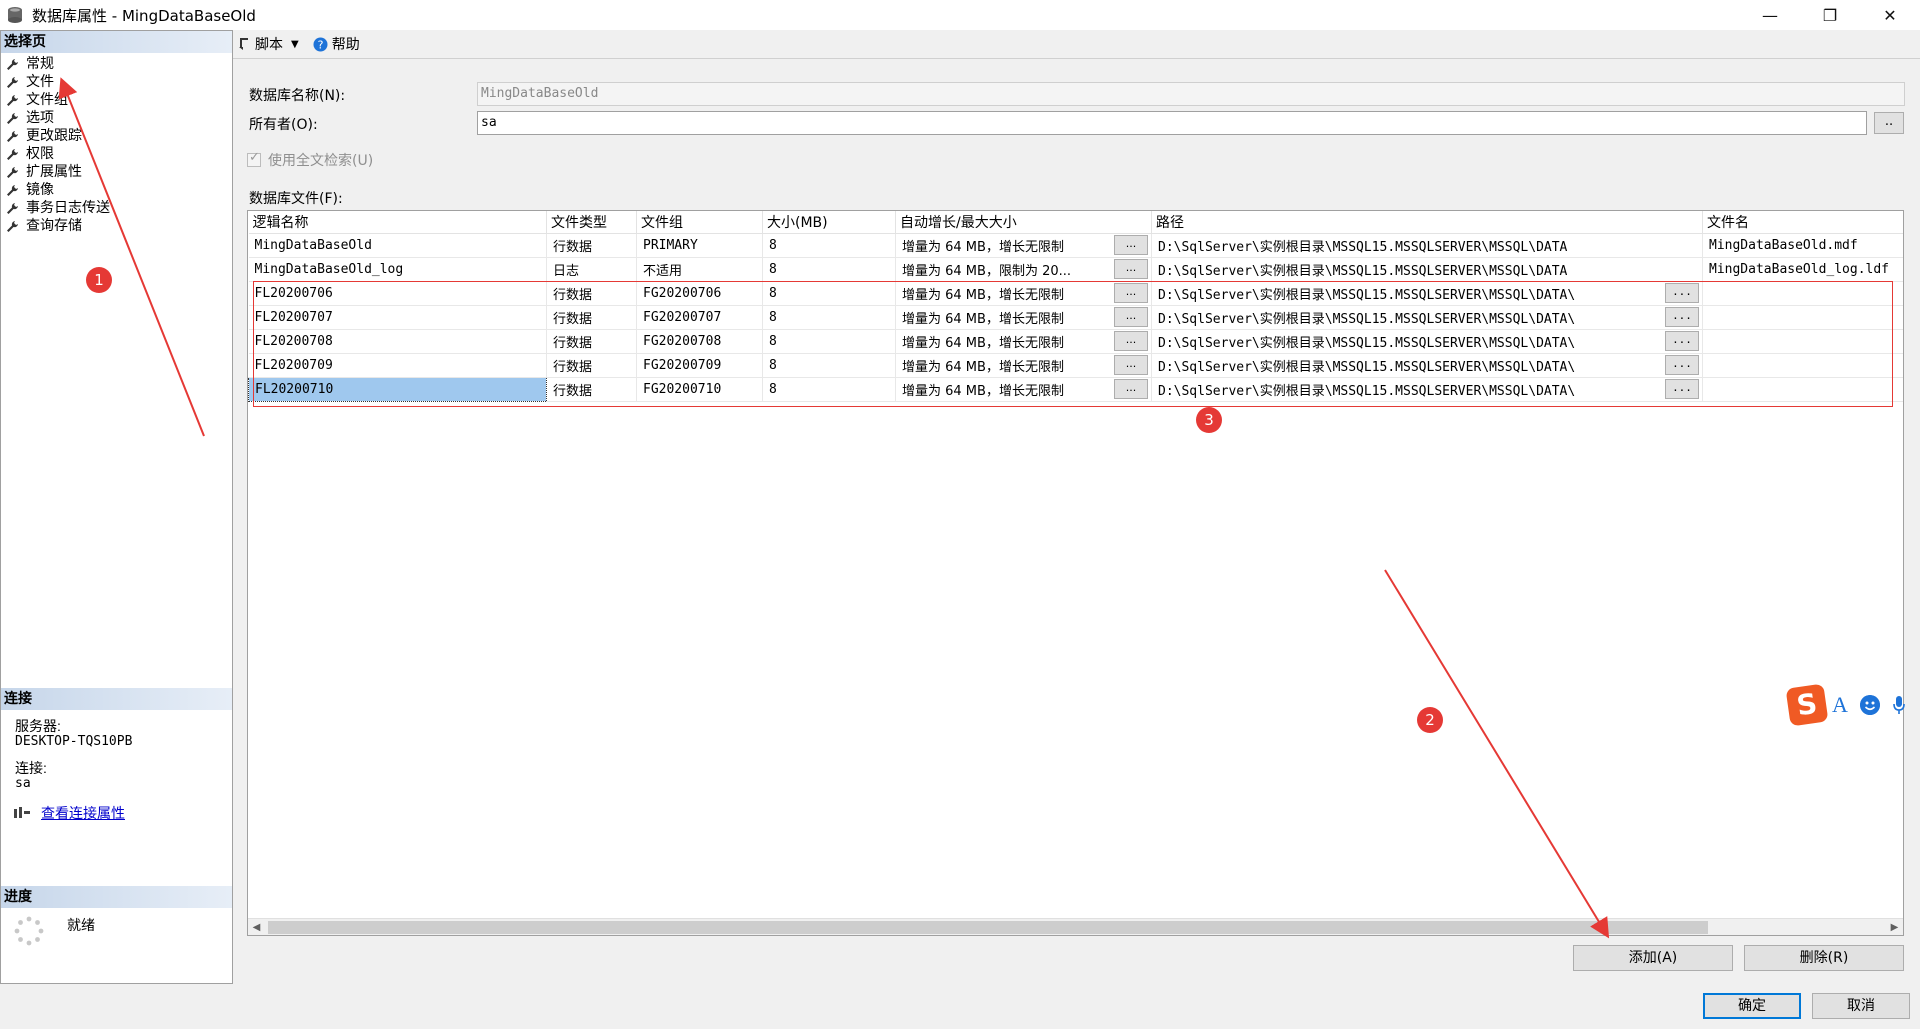 This screenshot has width=1920, height=1029. Describe the element at coordinates (1209, 420) in the screenshot. I see `annotation-badge-3: 3` at that location.